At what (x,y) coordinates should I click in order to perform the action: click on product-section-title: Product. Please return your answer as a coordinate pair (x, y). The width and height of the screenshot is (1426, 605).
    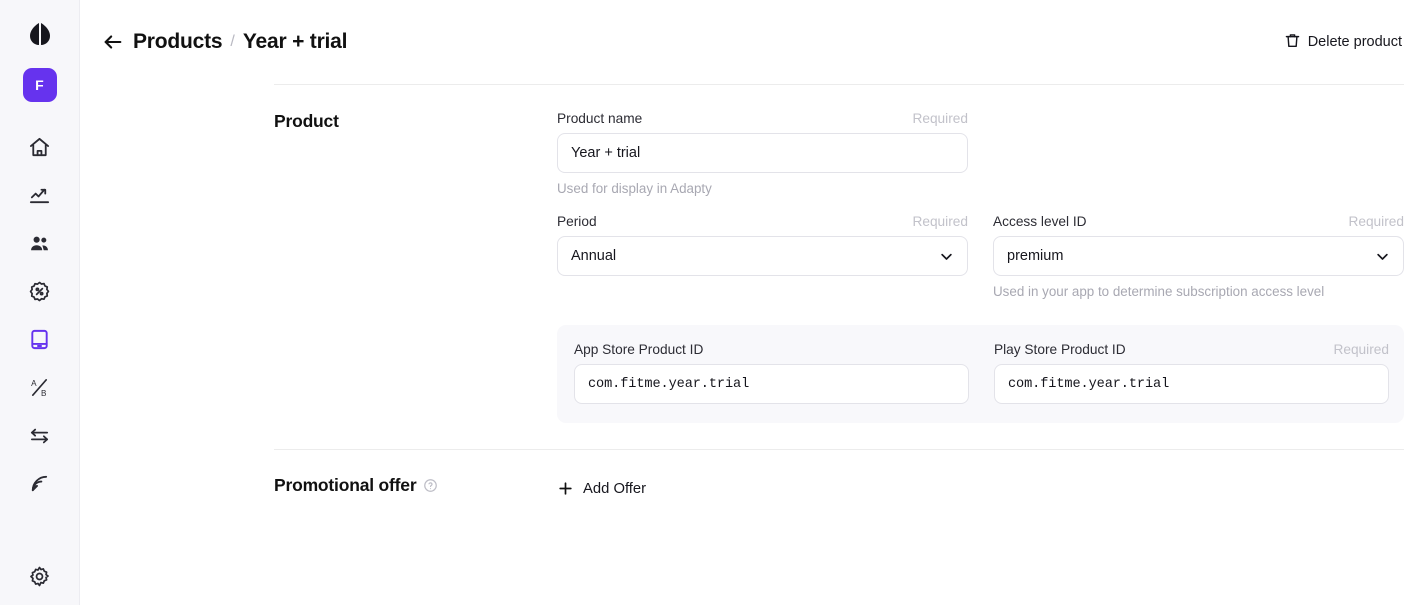
    Looking at the image, I should click on (306, 121).